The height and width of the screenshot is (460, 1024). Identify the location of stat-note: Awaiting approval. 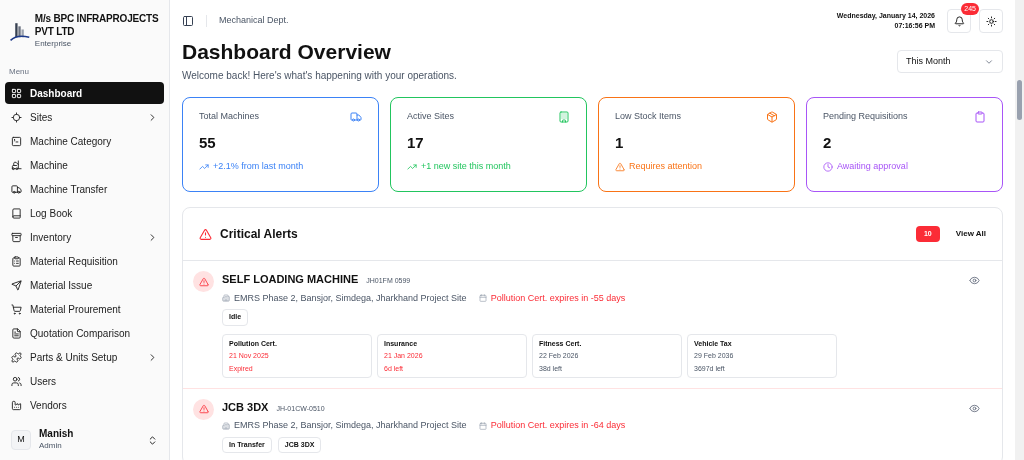
(872, 166).